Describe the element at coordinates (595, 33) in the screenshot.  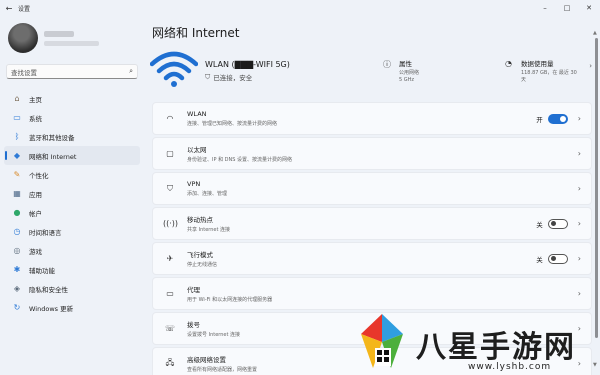
I see `scroll-up-icon: ▲` at that location.